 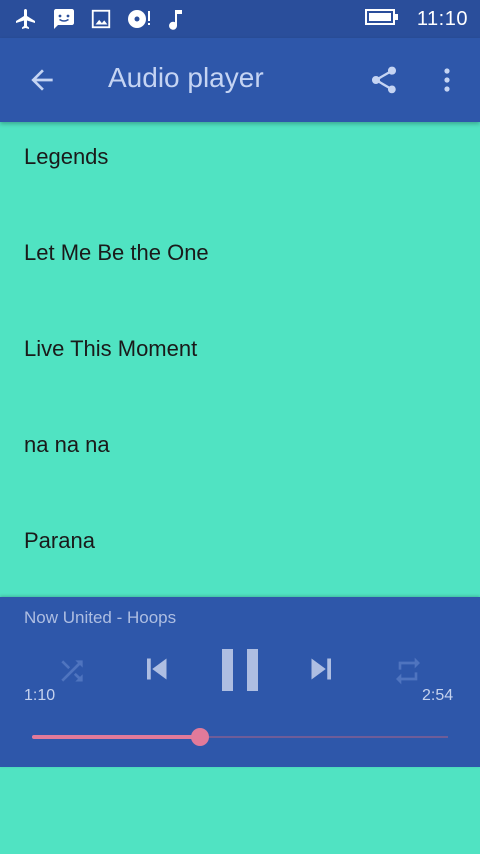 What do you see at coordinates (408, 673) in the screenshot?
I see `repeat-icon` at bounding box center [408, 673].